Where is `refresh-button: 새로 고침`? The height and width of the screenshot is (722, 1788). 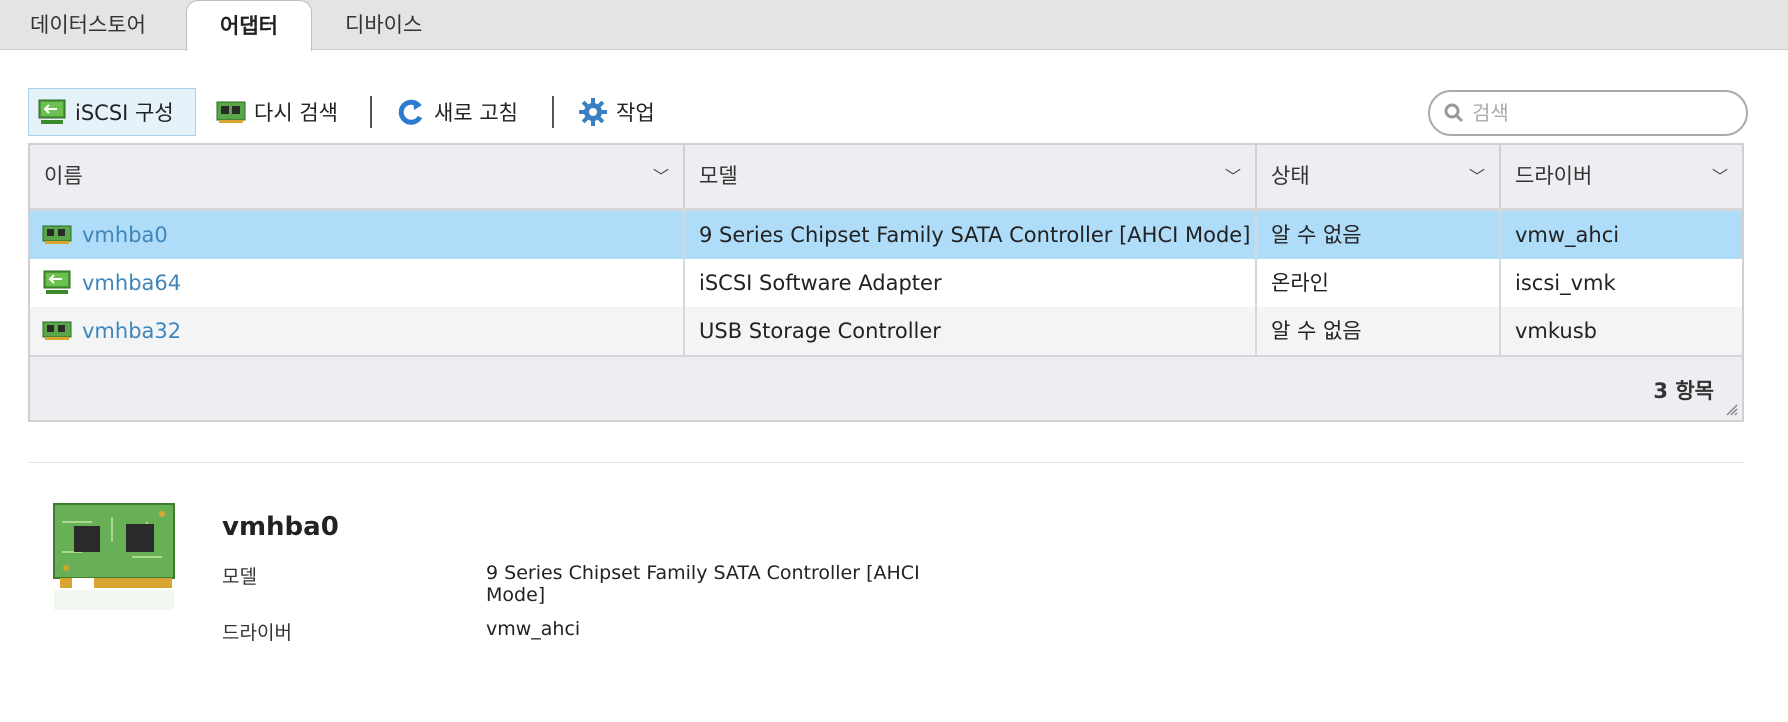 refresh-button: 새로 고침 is located at coordinates (457, 112).